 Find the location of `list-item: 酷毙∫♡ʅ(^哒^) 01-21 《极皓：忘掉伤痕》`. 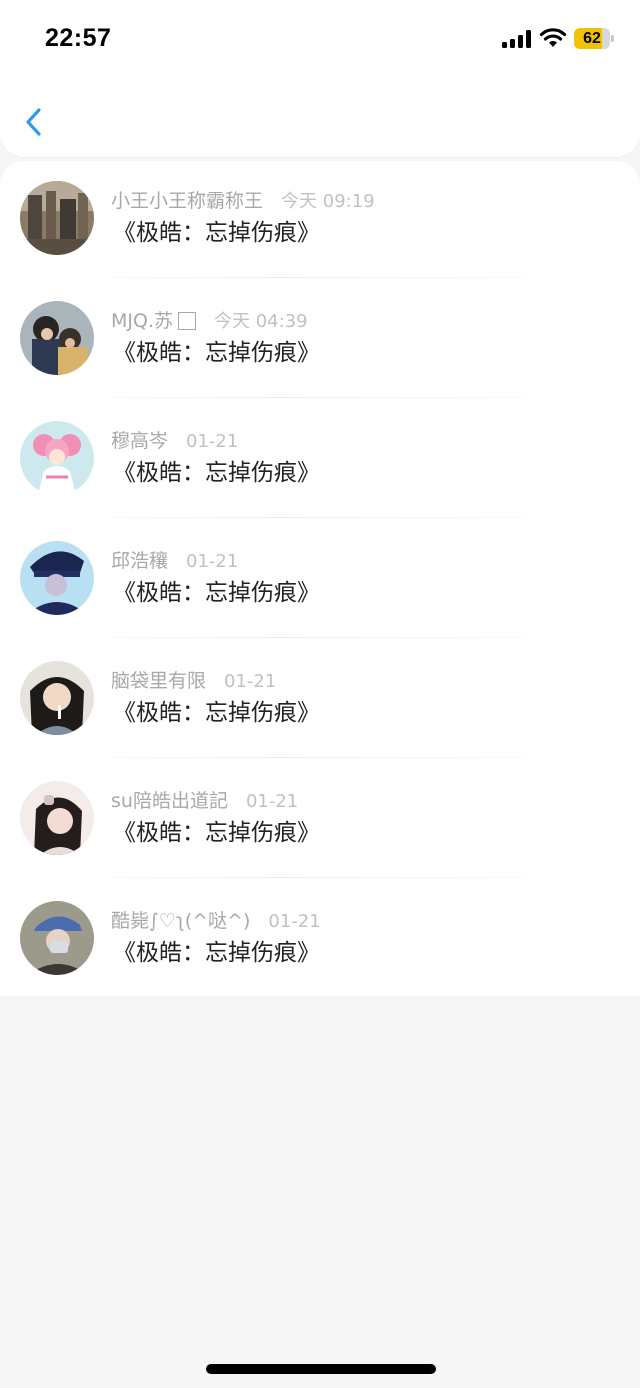

list-item: 酷毙∫♡ʅ(^哒^) 01-21 《极皓：忘掉伤痕》 is located at coordinates (320, 941).